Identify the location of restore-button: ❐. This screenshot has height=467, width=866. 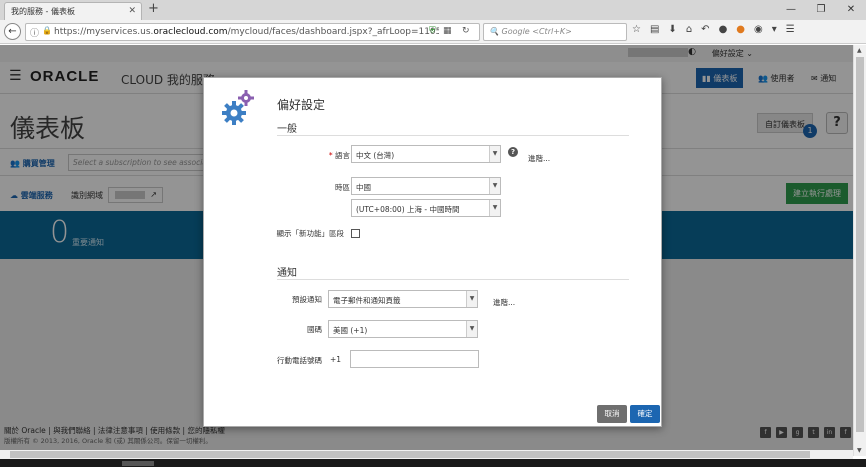
(821, 10).